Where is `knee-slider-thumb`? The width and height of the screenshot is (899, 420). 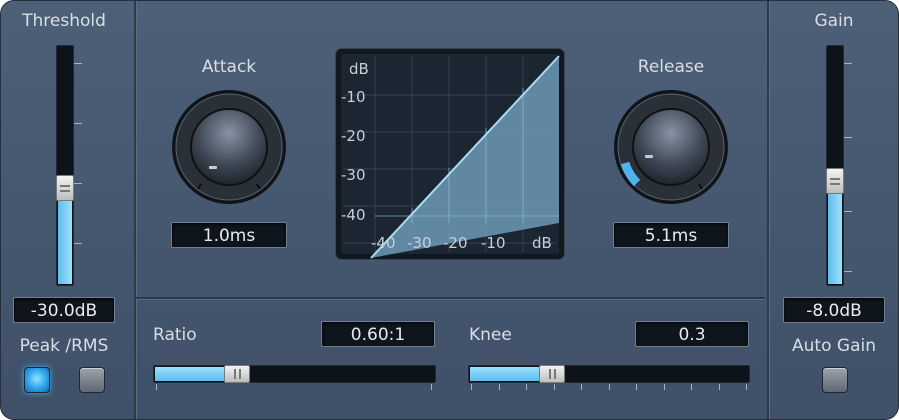
knee-slider-thumb is located at coordinates (552, 374).